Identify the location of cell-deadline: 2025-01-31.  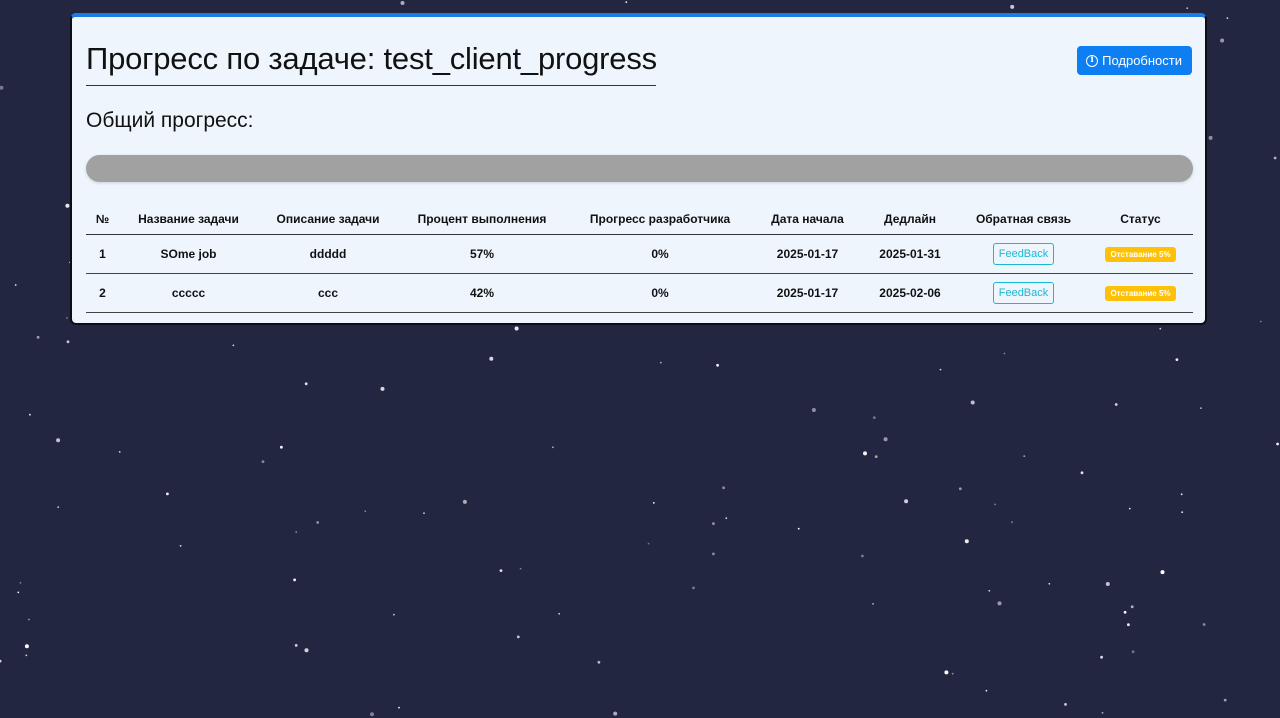
(910, 254).